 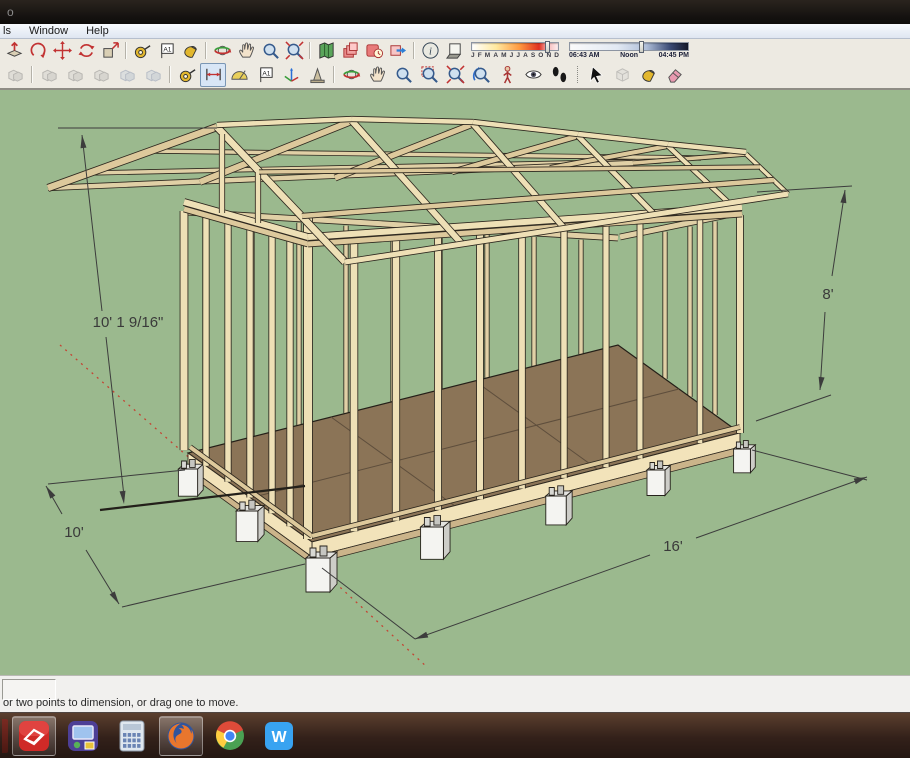 What do you see at coordinates (403, 75) in the screenshot?
I see `zoom-2-icon` at bounding box center [403, 75].